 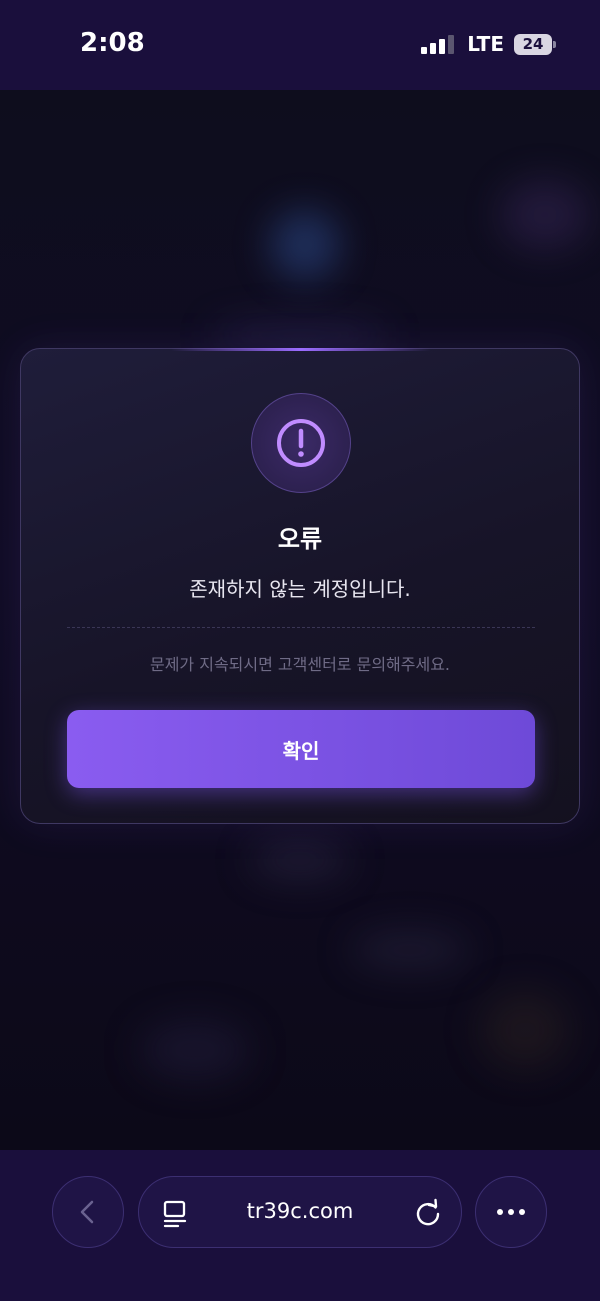 I want to click on dialog-message: 존재하지 않는 계정입니다., so click(x=300, y=589).